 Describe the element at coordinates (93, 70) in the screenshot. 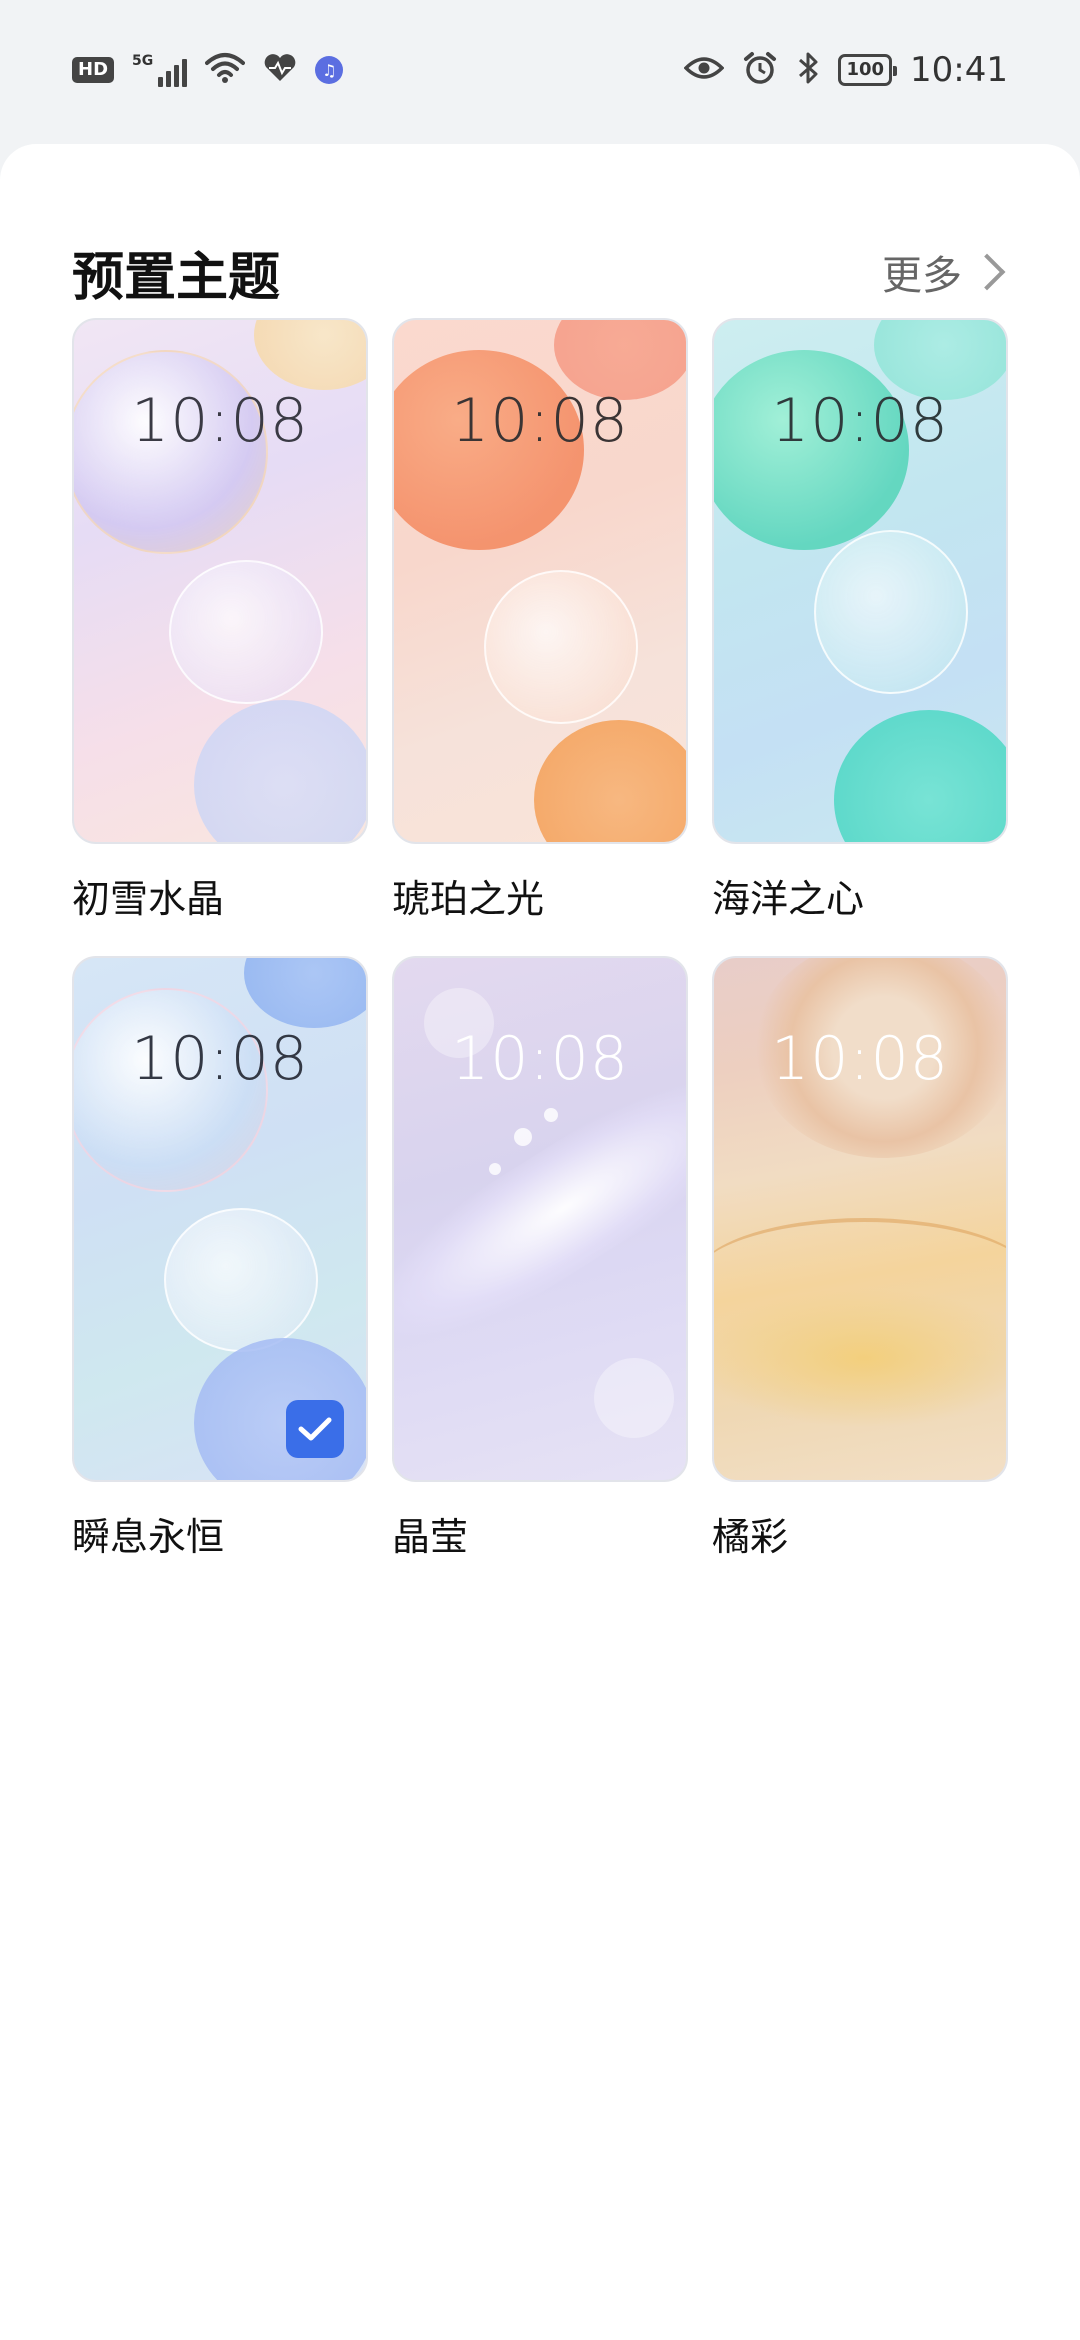

I see `hd-badge-icon: HD` at that location.